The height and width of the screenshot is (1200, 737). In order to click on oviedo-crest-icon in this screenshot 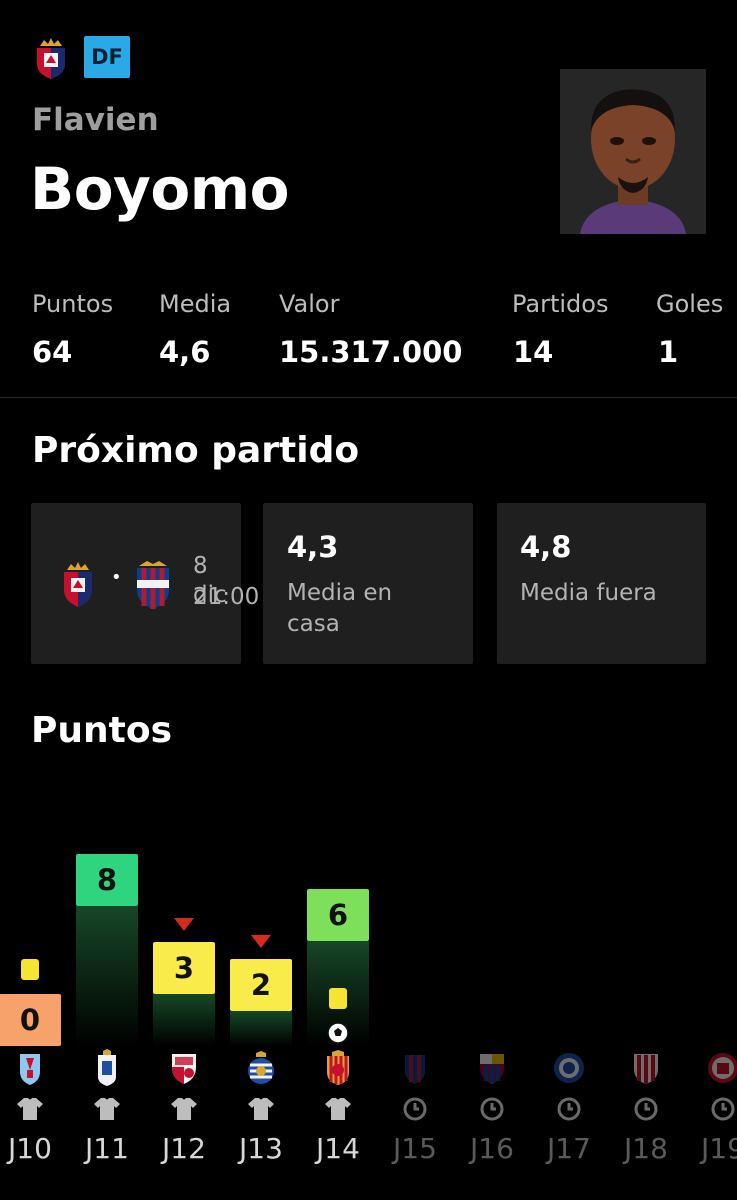, I will do `click(107, 1068)`.